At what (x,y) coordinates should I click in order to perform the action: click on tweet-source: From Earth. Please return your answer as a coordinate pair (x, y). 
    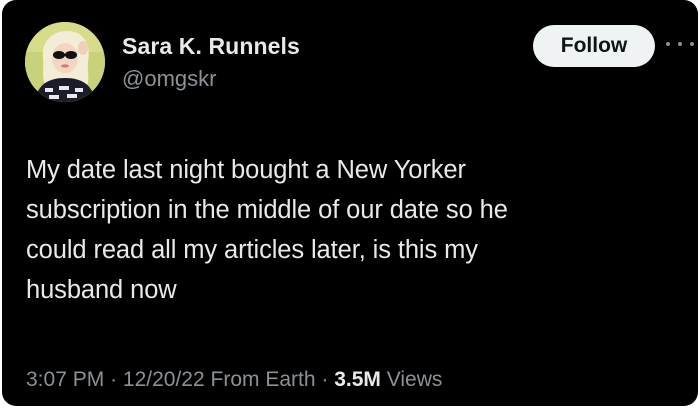
    Looking at the image, I should click on (263, 379).